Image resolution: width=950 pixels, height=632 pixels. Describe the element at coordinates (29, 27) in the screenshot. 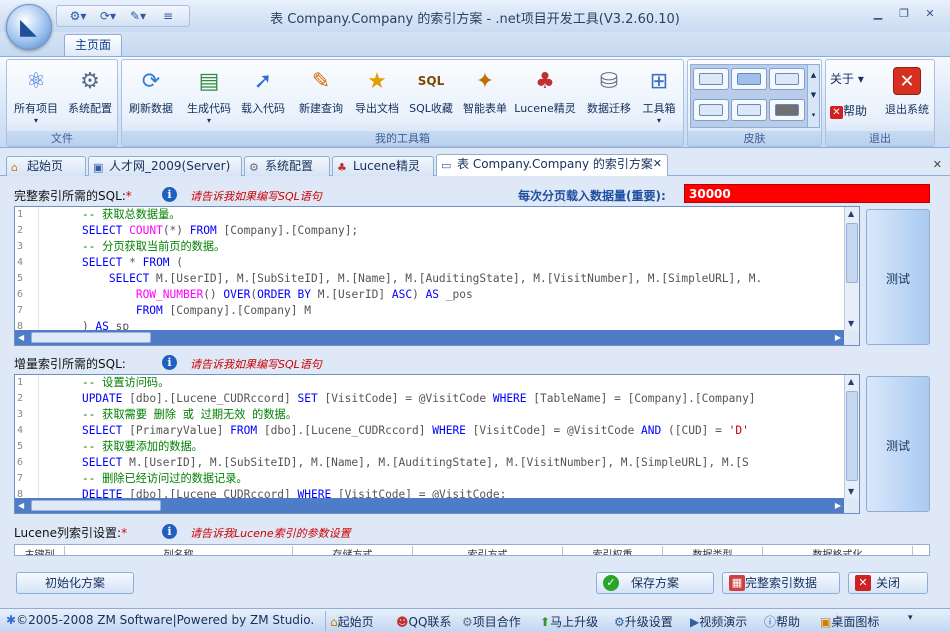

I see `app-menu-orb: ◣` at that location.